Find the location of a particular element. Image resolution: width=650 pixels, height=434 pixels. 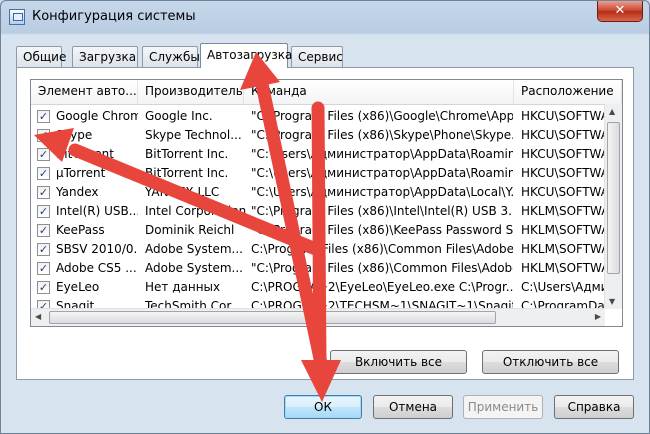

column-header-command: Команда is located at coordinates (379, 92).